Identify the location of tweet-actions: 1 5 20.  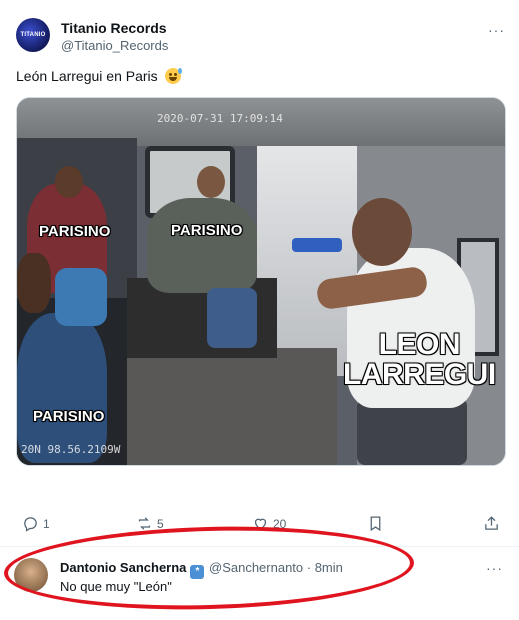
(259, 529).